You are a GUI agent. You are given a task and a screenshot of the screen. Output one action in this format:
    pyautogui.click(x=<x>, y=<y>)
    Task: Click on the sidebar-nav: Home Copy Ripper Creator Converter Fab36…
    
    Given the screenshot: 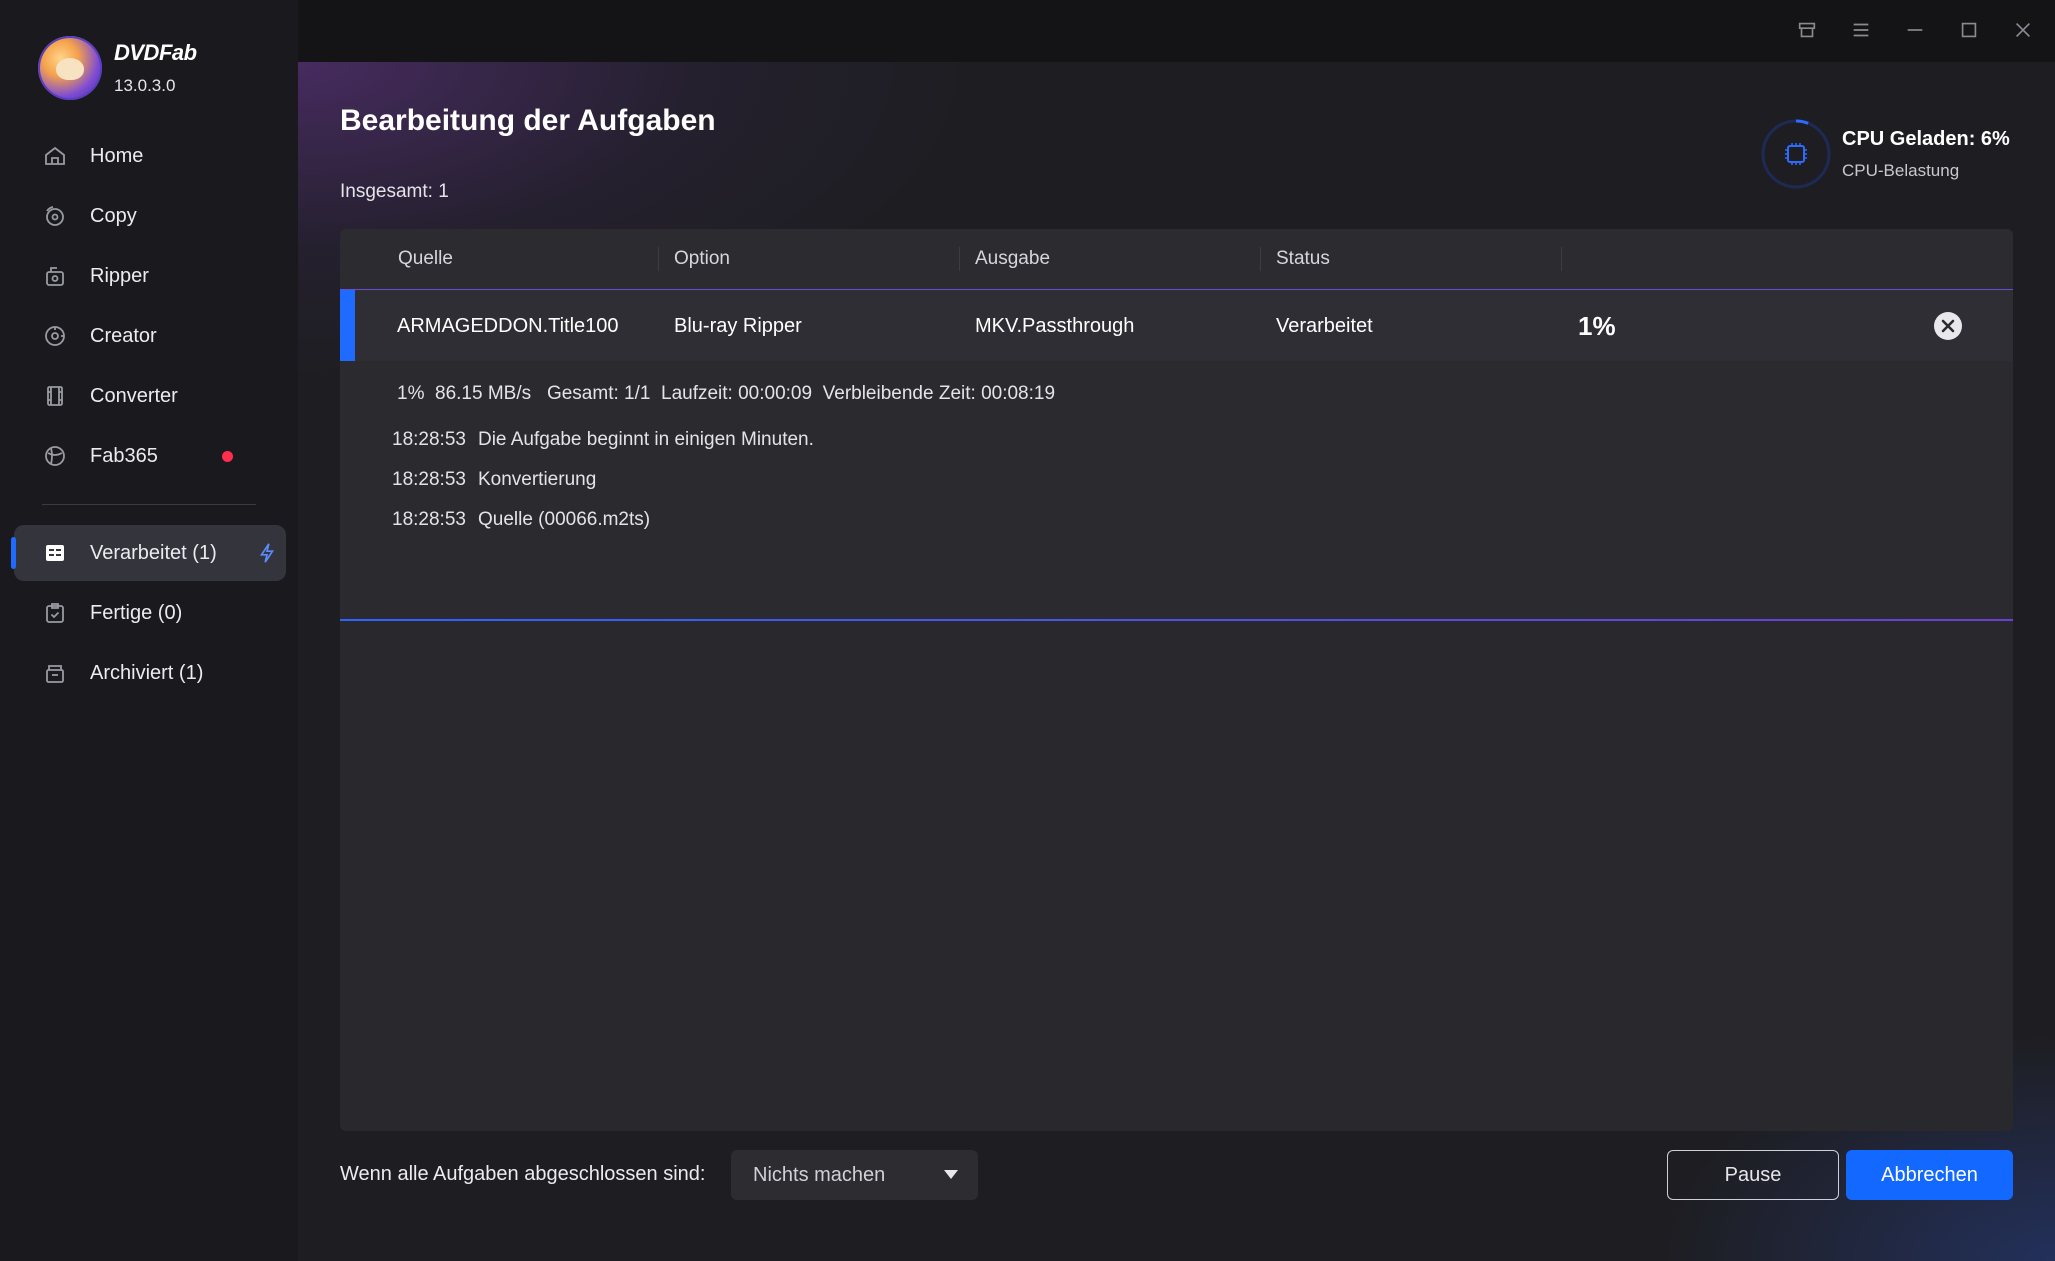 What is the action you would take?
    pyautogui.click(x=148, y=416)
    